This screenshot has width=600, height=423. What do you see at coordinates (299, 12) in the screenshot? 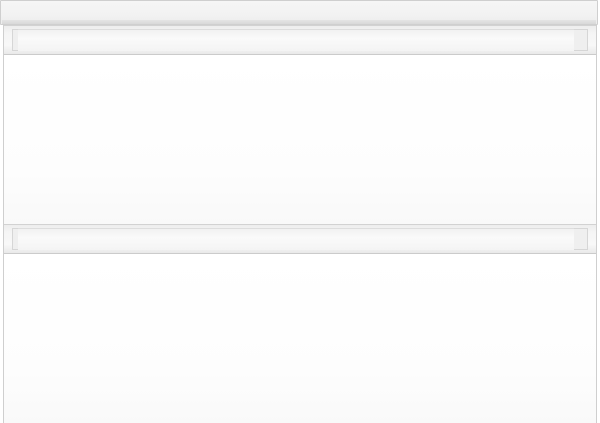
I see `countertop` at bounding box center [299, 12].